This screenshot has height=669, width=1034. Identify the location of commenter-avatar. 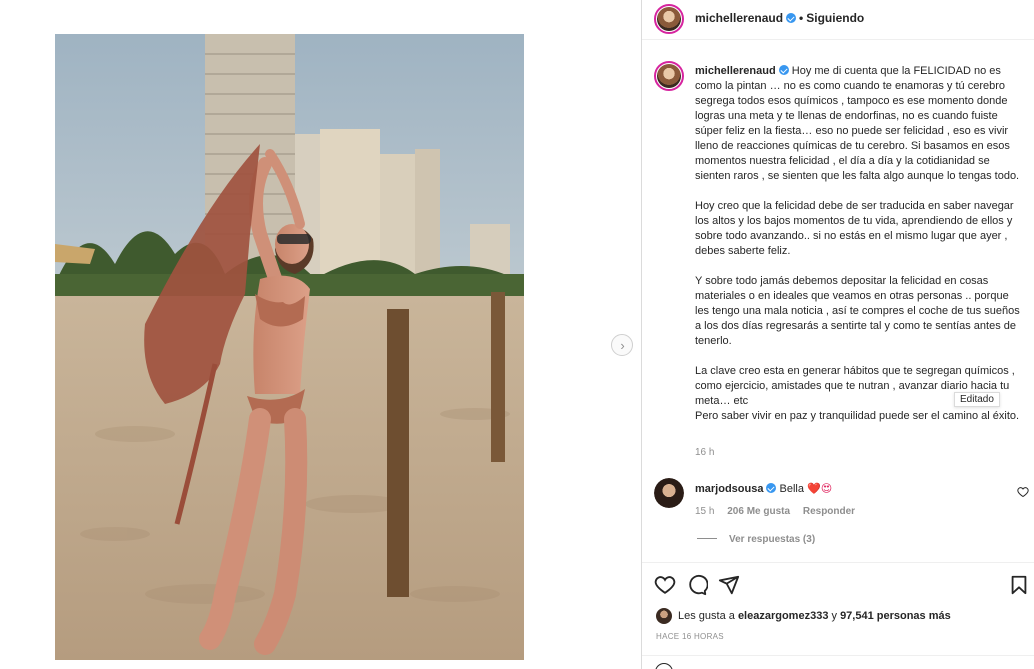
(669, 493).